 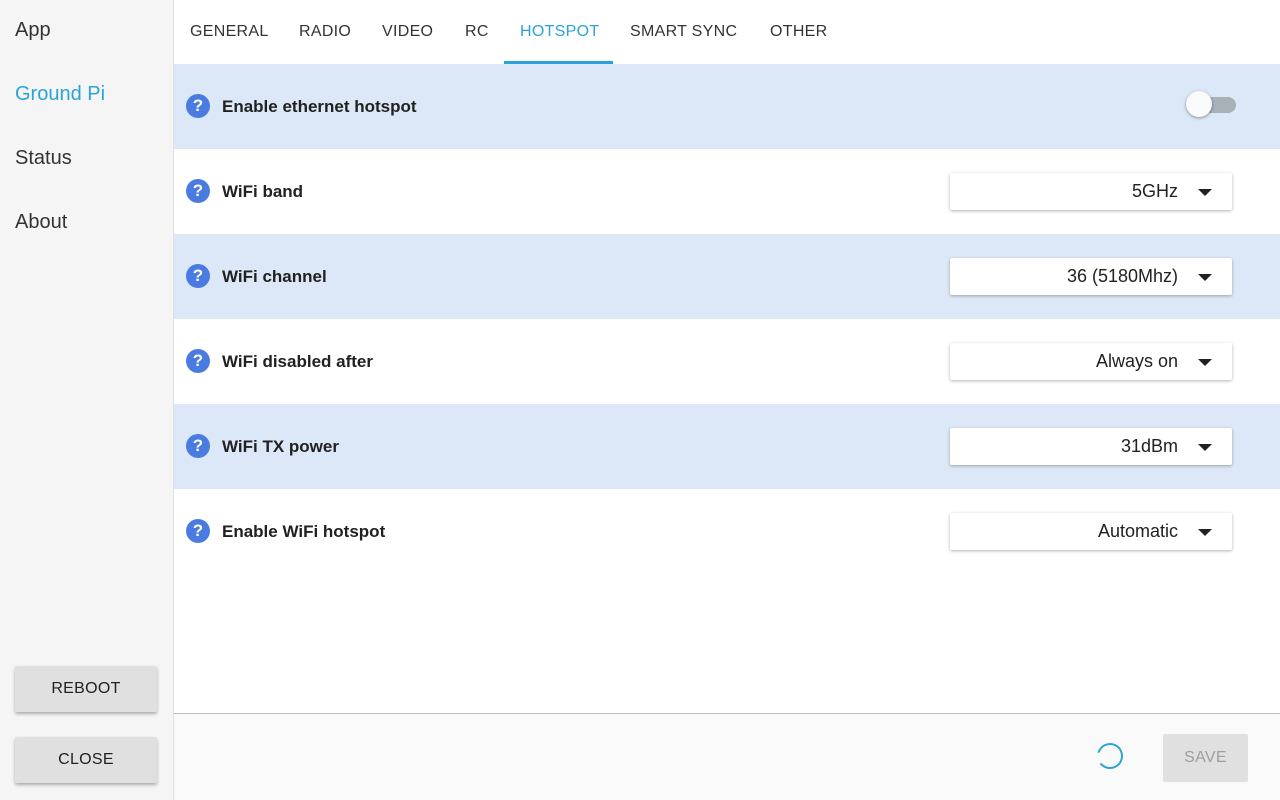 I want to click on wifi-tx-power-select: 31dBm, so click(x=1091, y=446).